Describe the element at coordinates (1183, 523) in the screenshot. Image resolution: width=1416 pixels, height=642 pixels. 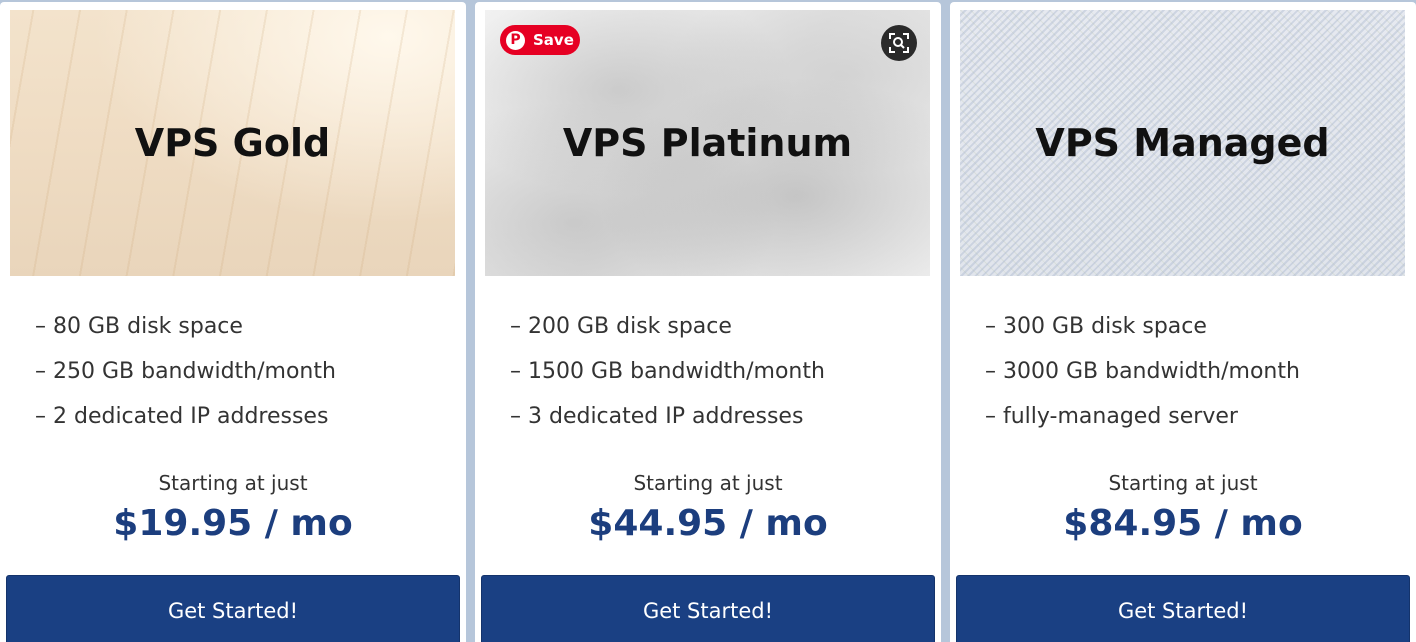
I see `plan-price: $84.95 / mo` at that location.